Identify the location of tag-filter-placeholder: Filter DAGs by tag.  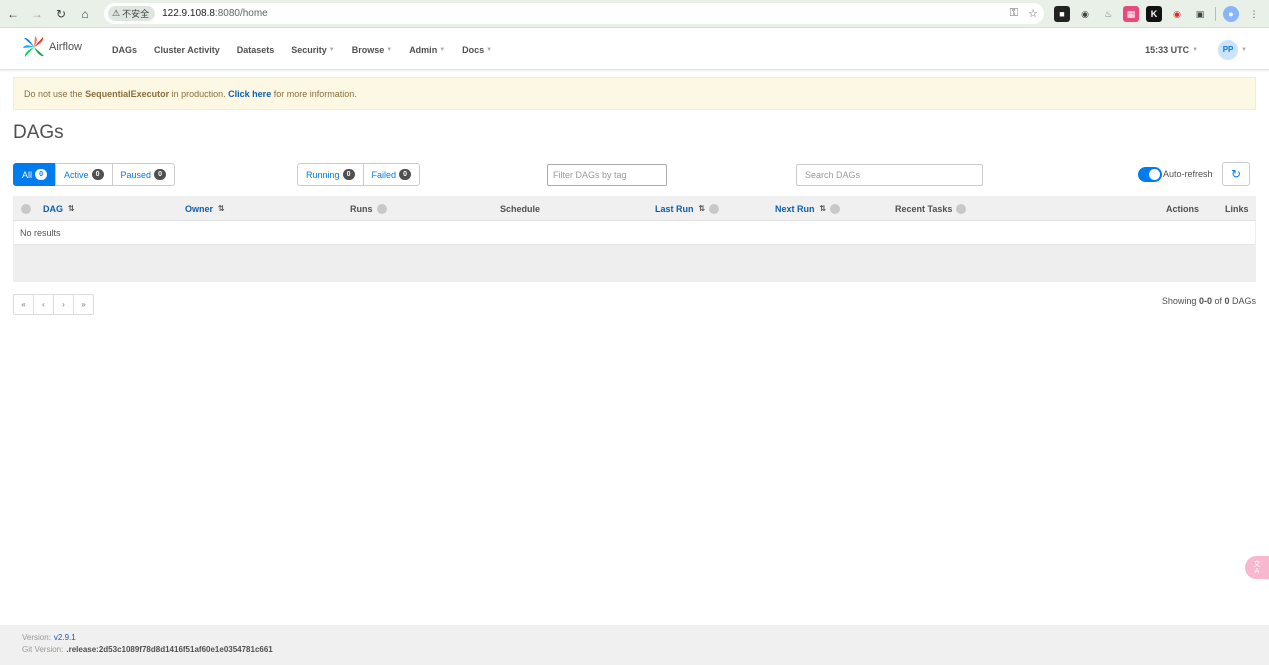
(590, 175).